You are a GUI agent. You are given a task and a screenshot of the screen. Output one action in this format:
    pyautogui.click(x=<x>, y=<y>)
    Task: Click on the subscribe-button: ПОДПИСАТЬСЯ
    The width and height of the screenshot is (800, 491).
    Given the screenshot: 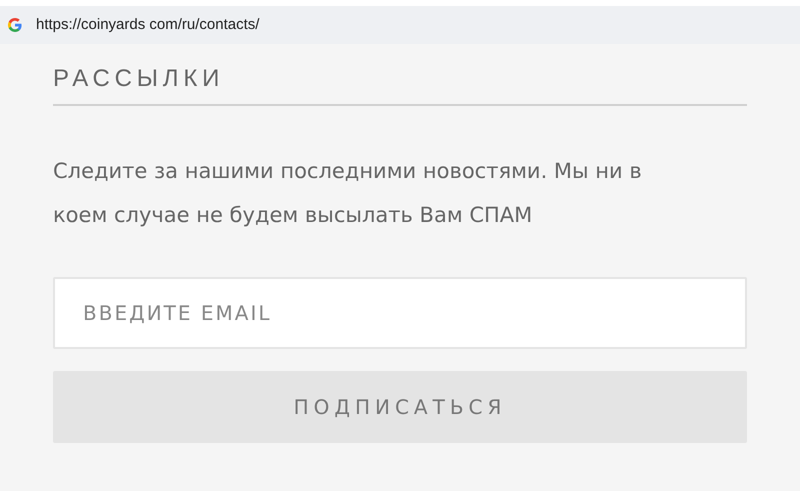 What is the action you would take?
    pyautogui.click(x=400, y=407)
    